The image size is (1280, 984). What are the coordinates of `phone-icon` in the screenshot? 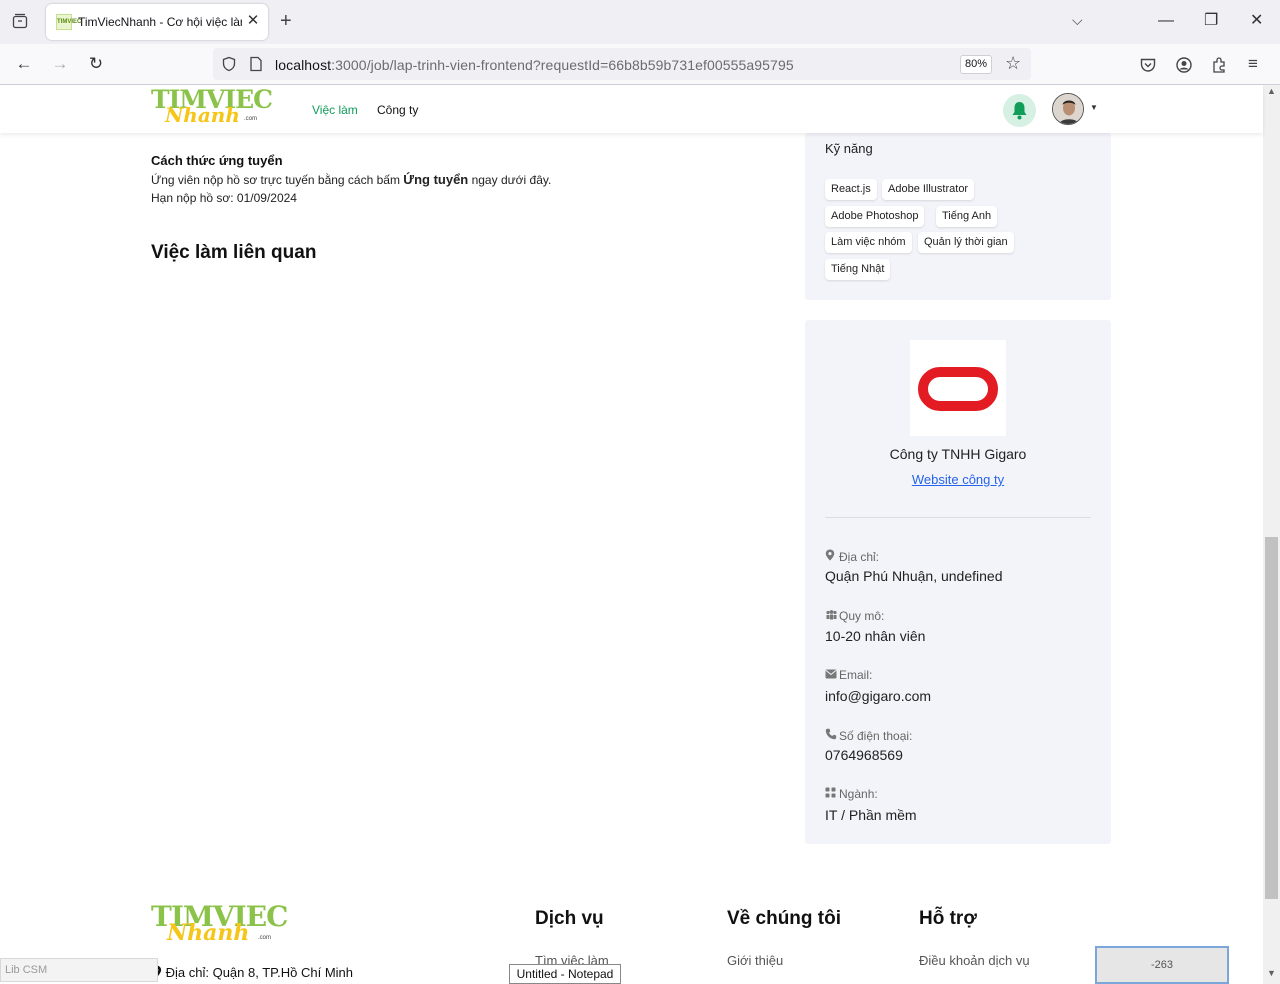 It's located at (832, 735).